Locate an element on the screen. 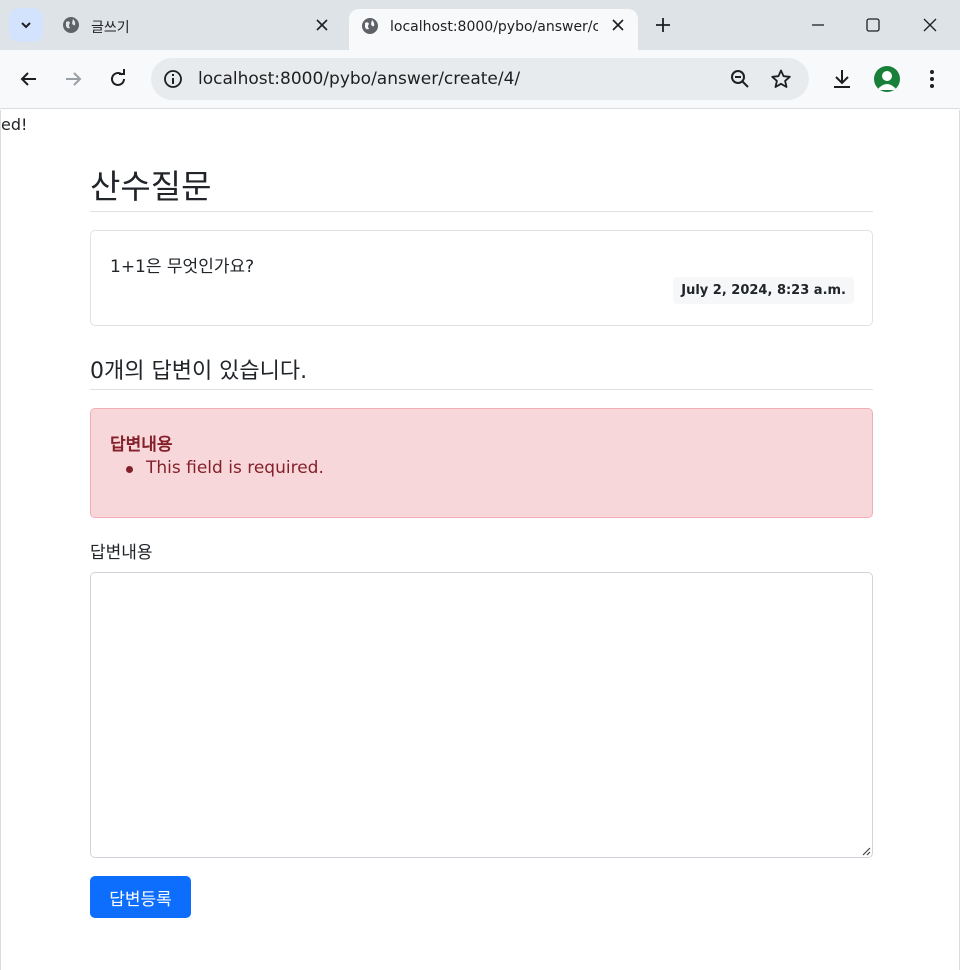 Image resolution: width=960 pixels, height=970 pixels. window-close-icon is located at coordinates (930, 25).